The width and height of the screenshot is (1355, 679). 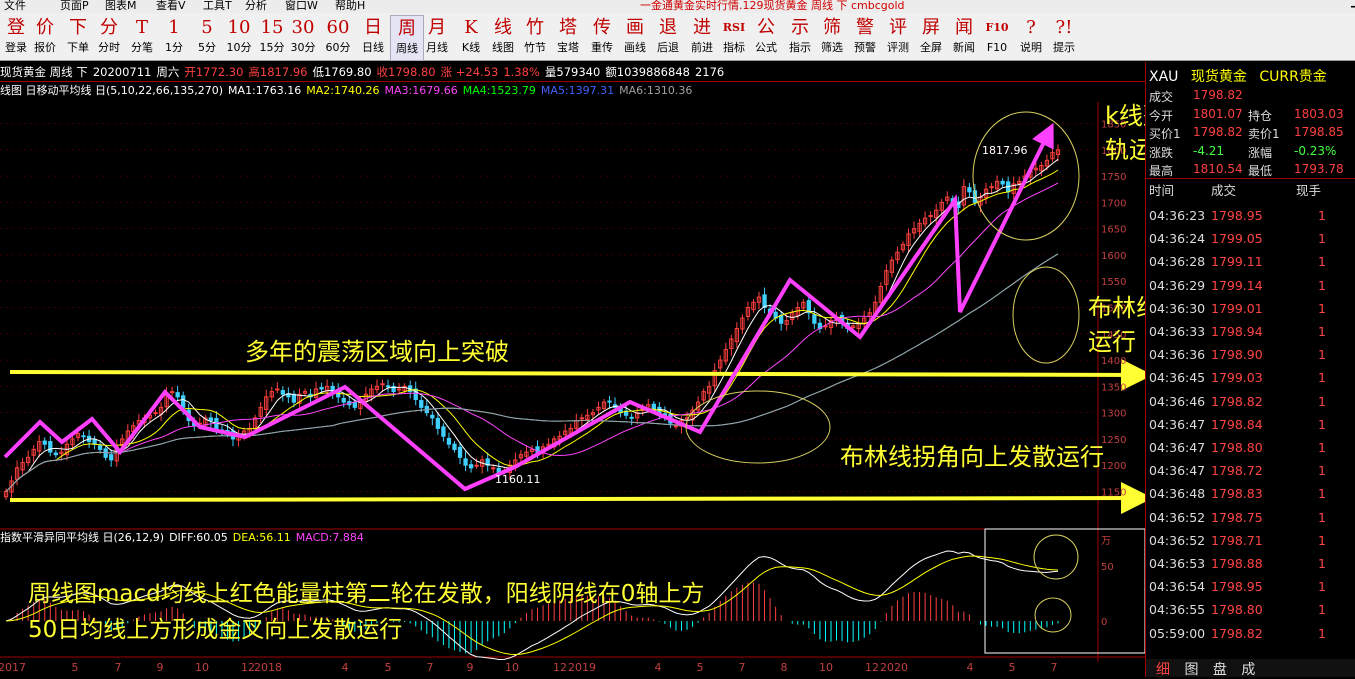 I want to click on tick-row: 04:36:45 1799.03 1, so click(x=1250, y=382).